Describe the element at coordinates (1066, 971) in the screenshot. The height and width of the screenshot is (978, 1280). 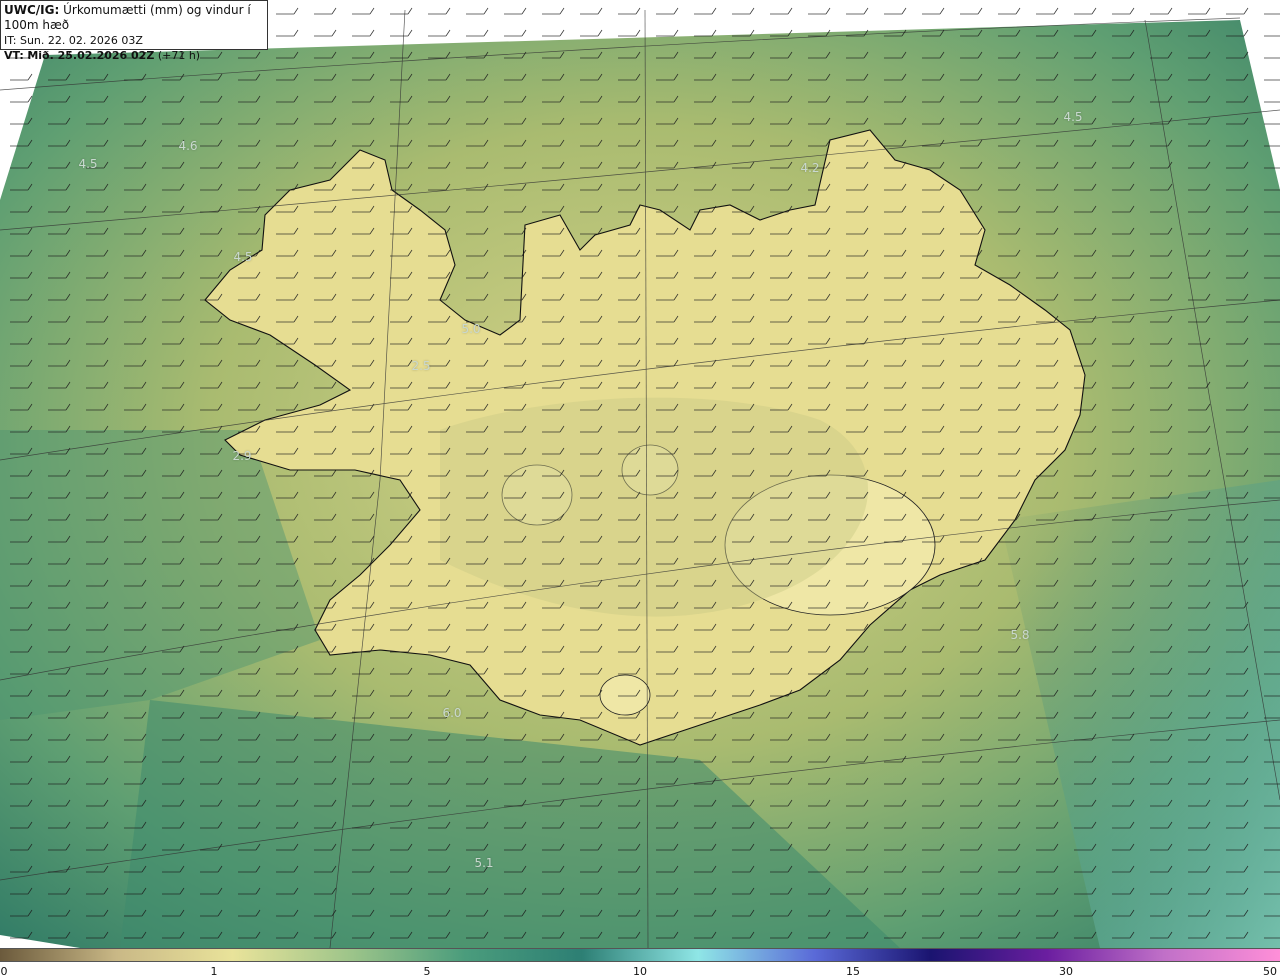
I see `colorbar-tick: 30` at that location.